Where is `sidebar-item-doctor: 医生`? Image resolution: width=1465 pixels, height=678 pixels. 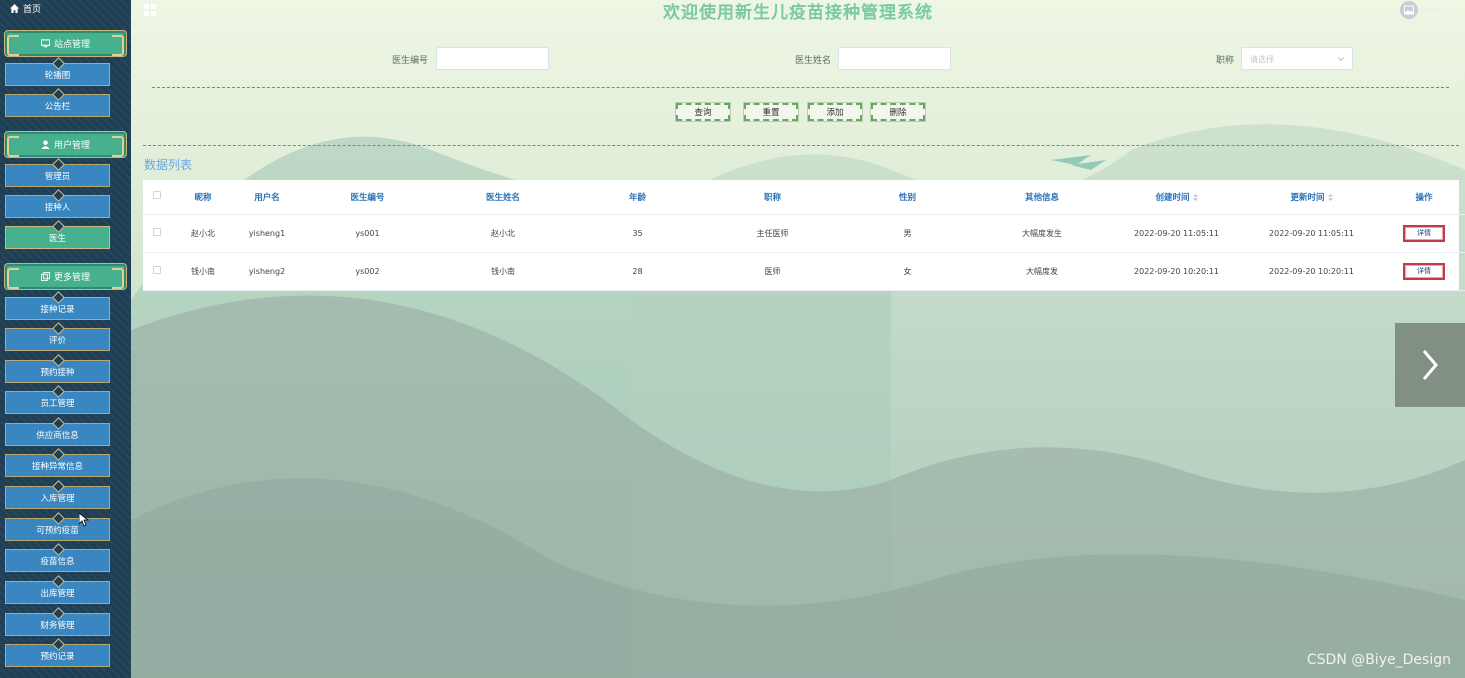
sidebar-item-doctor: 医生 is located at coordinates (57, 237).